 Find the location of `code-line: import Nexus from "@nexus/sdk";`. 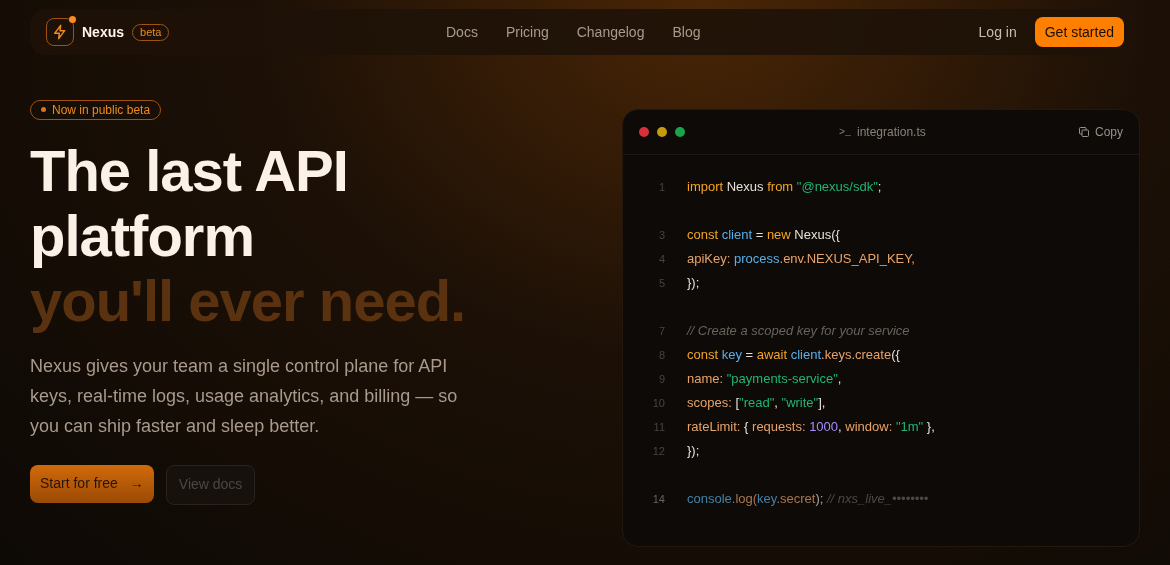

code-line: import Nexus from "@nexus/sdk"; is located at coordinates (784, 187).